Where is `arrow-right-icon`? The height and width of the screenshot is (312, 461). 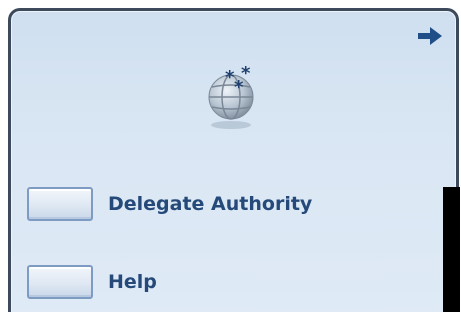 arrow-right-icon is located at coordinates (430, 36).